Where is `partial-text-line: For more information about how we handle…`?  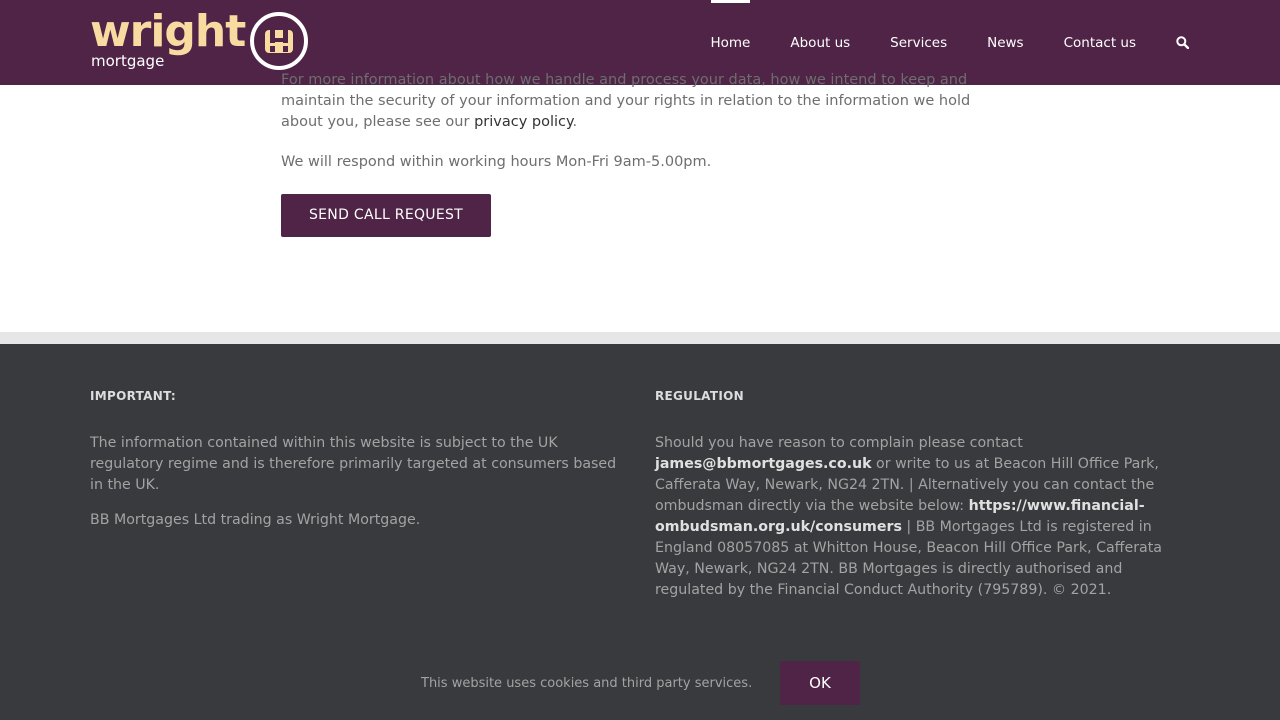 partial-text-line: For more information about how we handle… is located at coordinates (624, 80).